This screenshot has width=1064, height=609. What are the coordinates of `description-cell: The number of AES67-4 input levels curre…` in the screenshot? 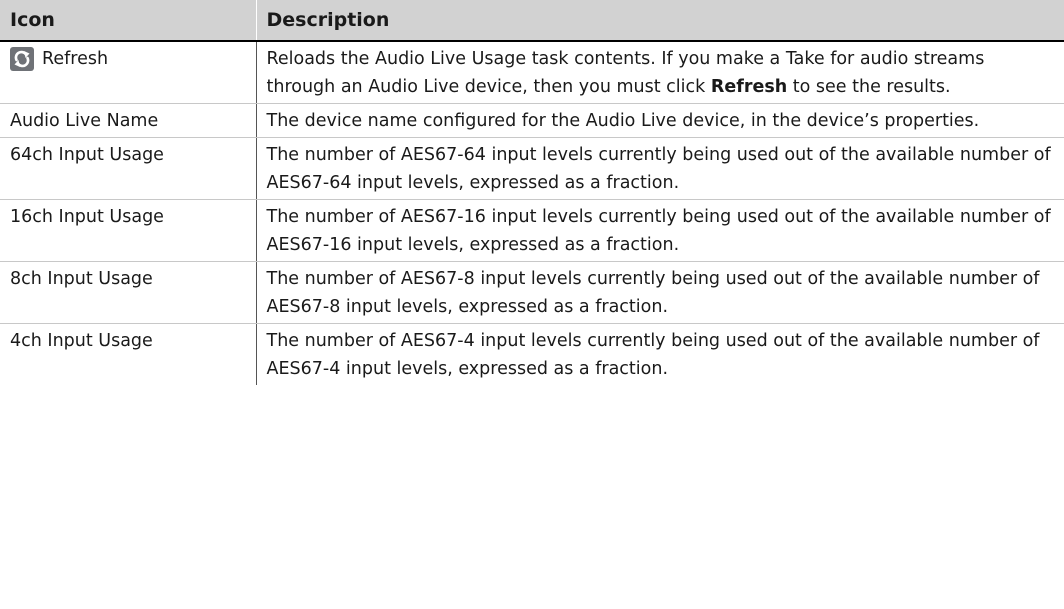 It's located at (653, 355).